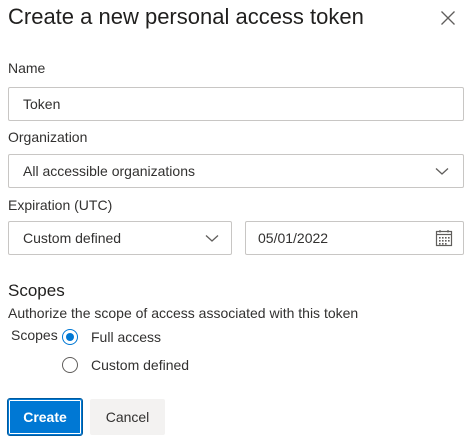 This screenshot has height=442, width=468. What do you see at coordinates (354, 238) in the screenshot?
I see `expiration-date-picker: 05/01/2022` at bounding box center [354, 238].